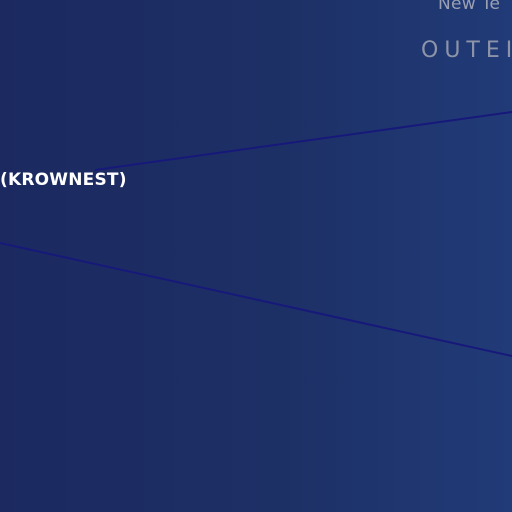 The height and width of the screenshot is (512, 512). I want to click on header-subtitle: New Te, so click(469, 7).